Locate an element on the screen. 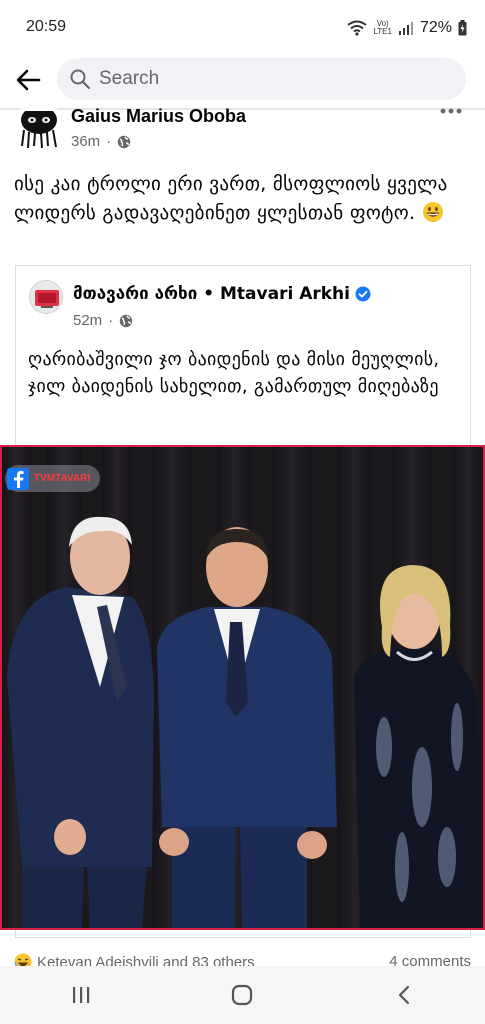  wifi-icon is located at coordinates (357, 28).